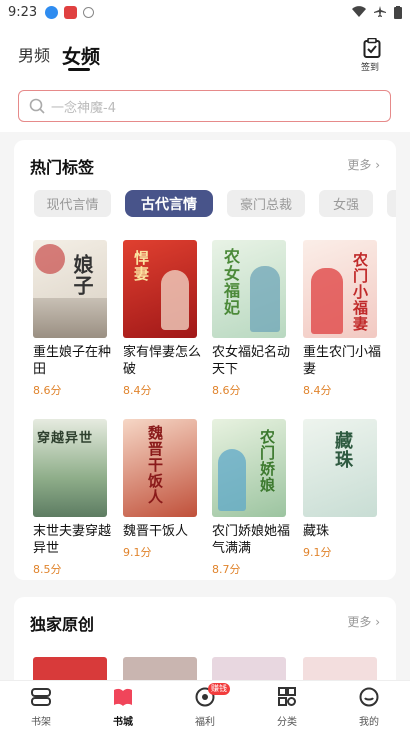 Image resolution: width=410 pixels, height=729 pixels. What do you see at coordinates (266, 203) in the screenshot?
I see `chip-ceo: 豪门总裁` at bounding box center [266, 203].